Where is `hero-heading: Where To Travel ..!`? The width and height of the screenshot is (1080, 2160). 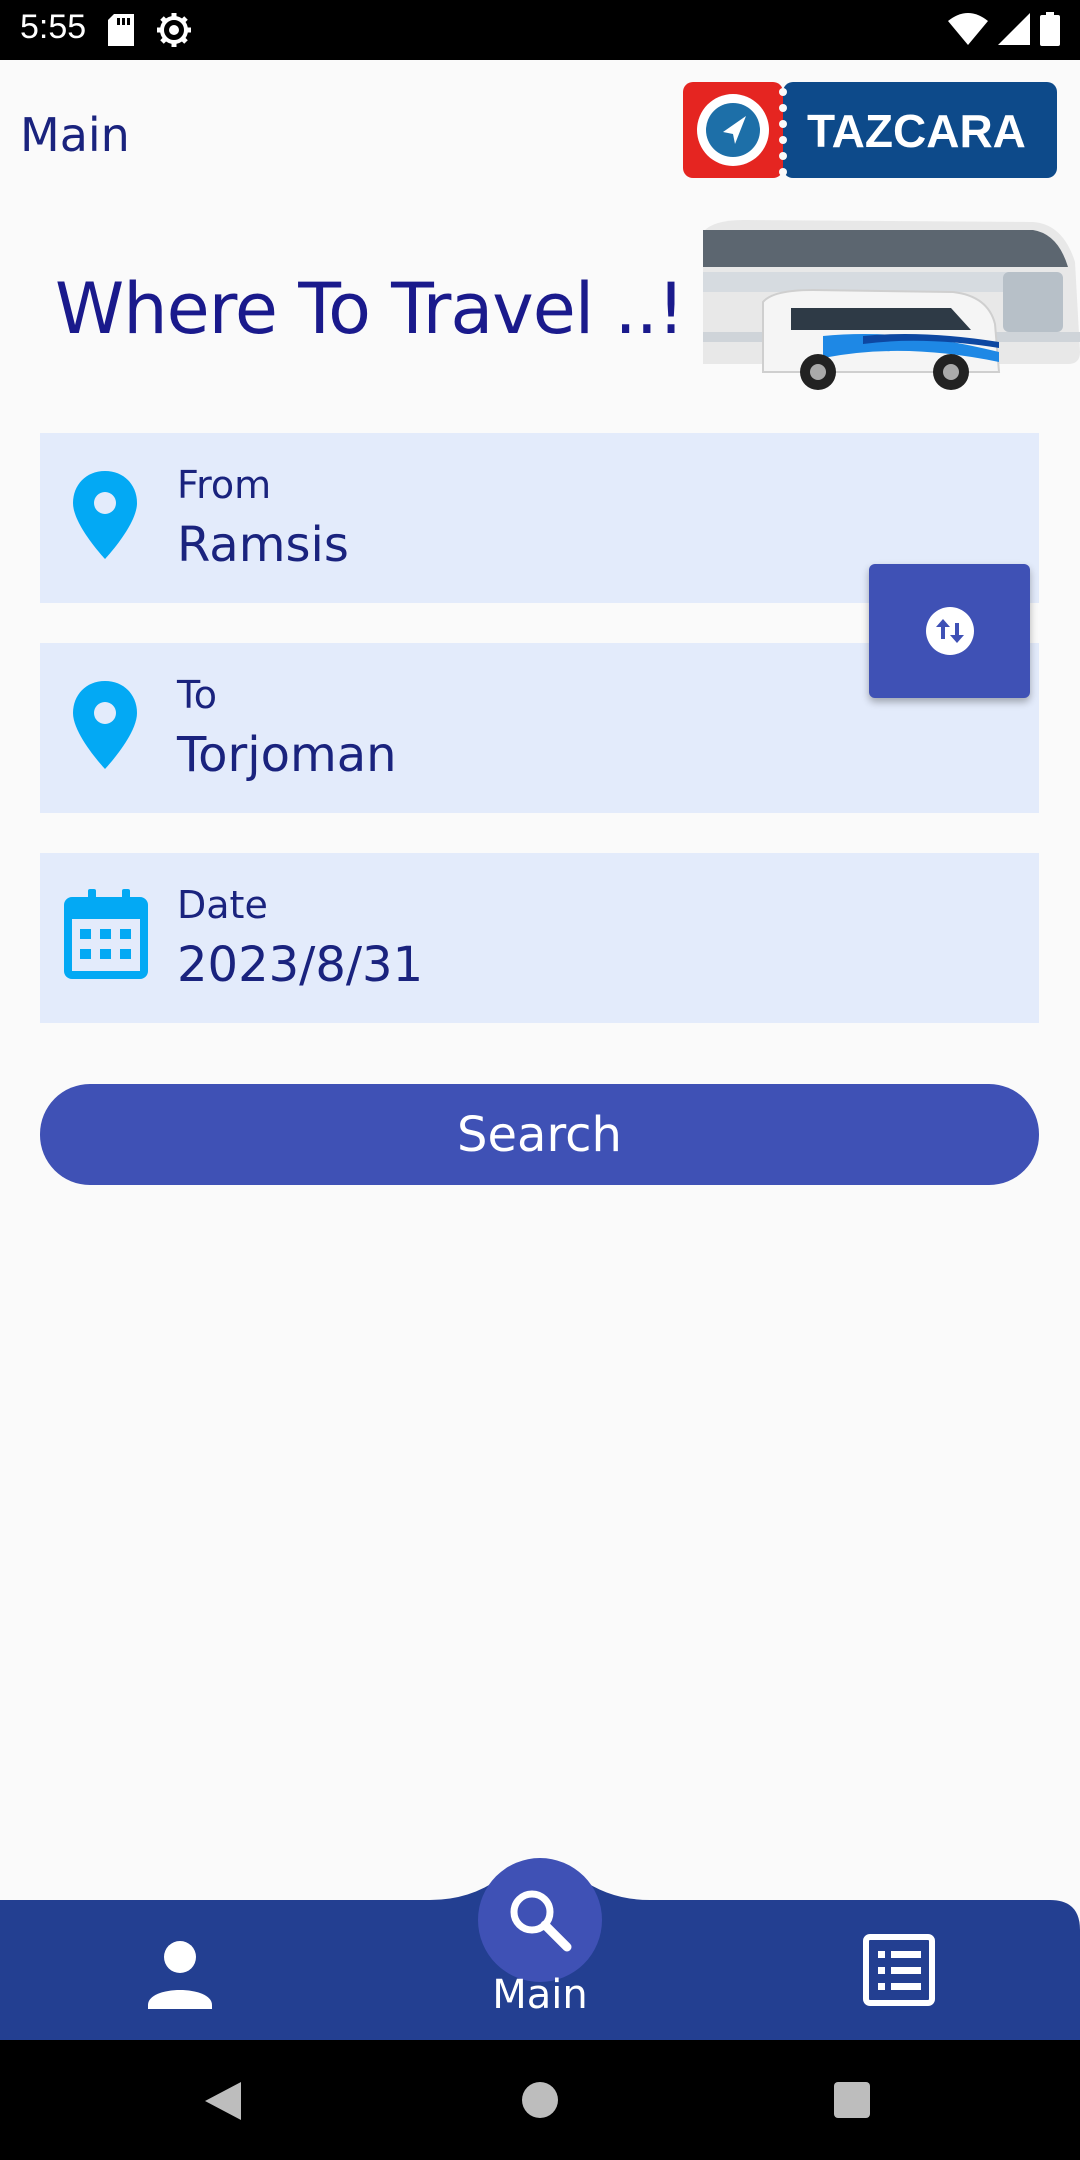
hero-heading: Where To Travel ..! is located at coordinates (370, 309).